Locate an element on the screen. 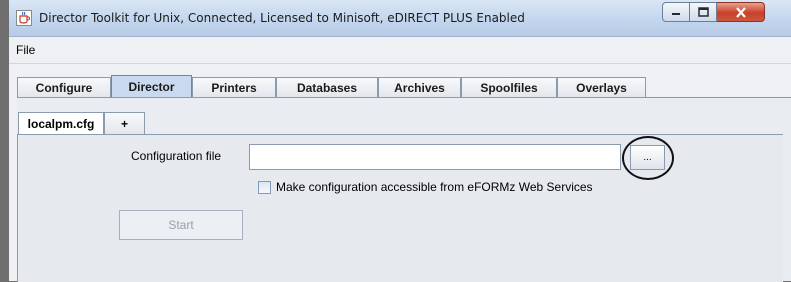  maximize-button is located at coordinates (703, 12).